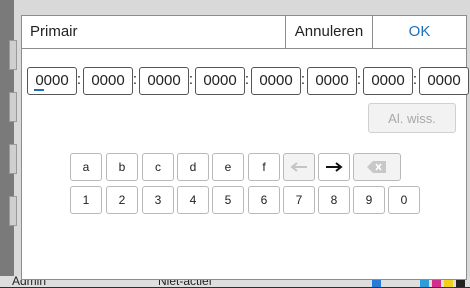 This screenshot has width=470, height=288. I want to click on key-3: 3, so click(158, 200).